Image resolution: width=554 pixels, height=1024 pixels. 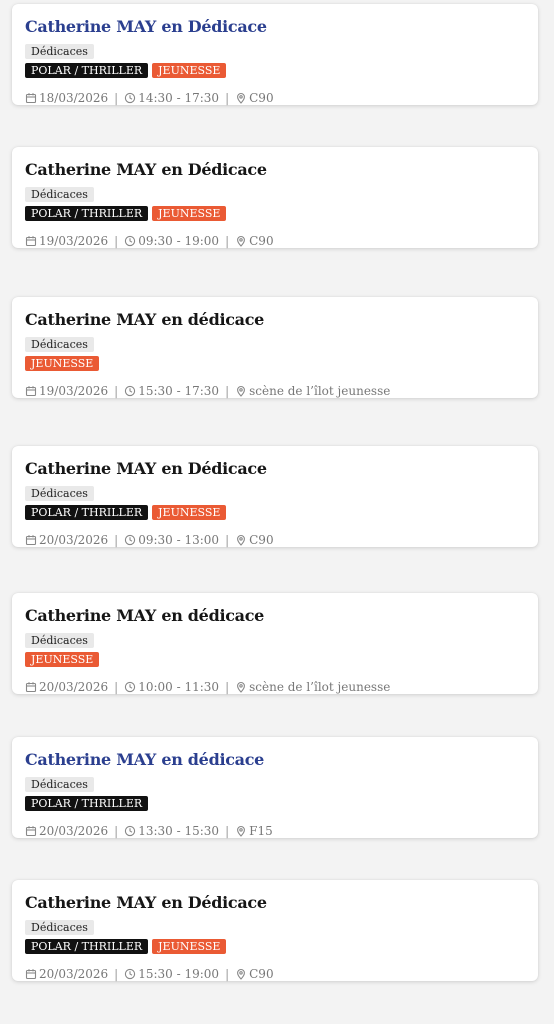 I want to click on event-meta: 20/03/2026 | 09:30 - 13:00 | C90, so click(x=275, y=540).